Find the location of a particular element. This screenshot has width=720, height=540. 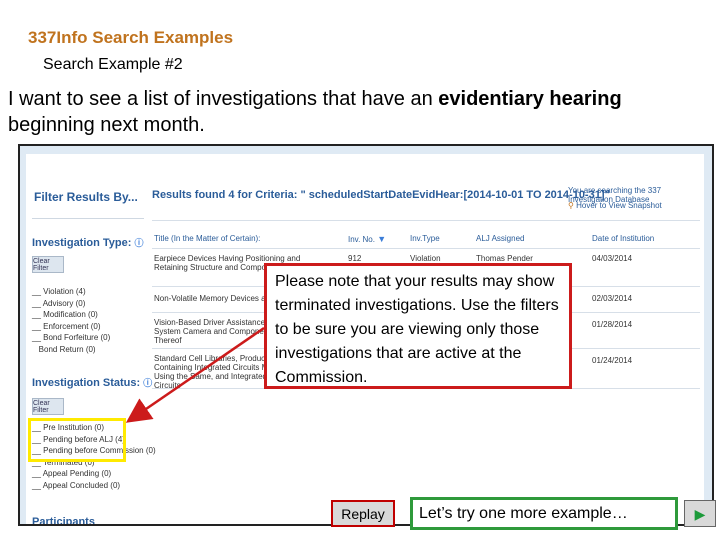

row-date: 01/28/2014 is located at coordinates (612, 324).